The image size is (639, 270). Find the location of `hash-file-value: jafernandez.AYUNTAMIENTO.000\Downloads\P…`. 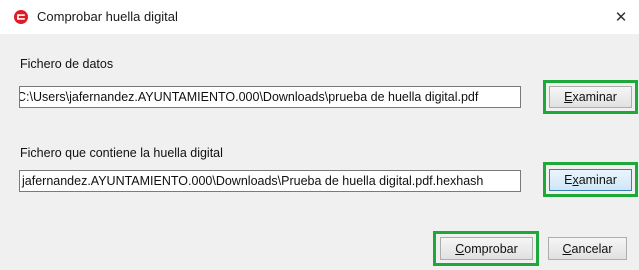

hash-file-value: jafernandez.AYUNTAMIENTO.000\Downloads\P… is located at coordinates (253, 181).